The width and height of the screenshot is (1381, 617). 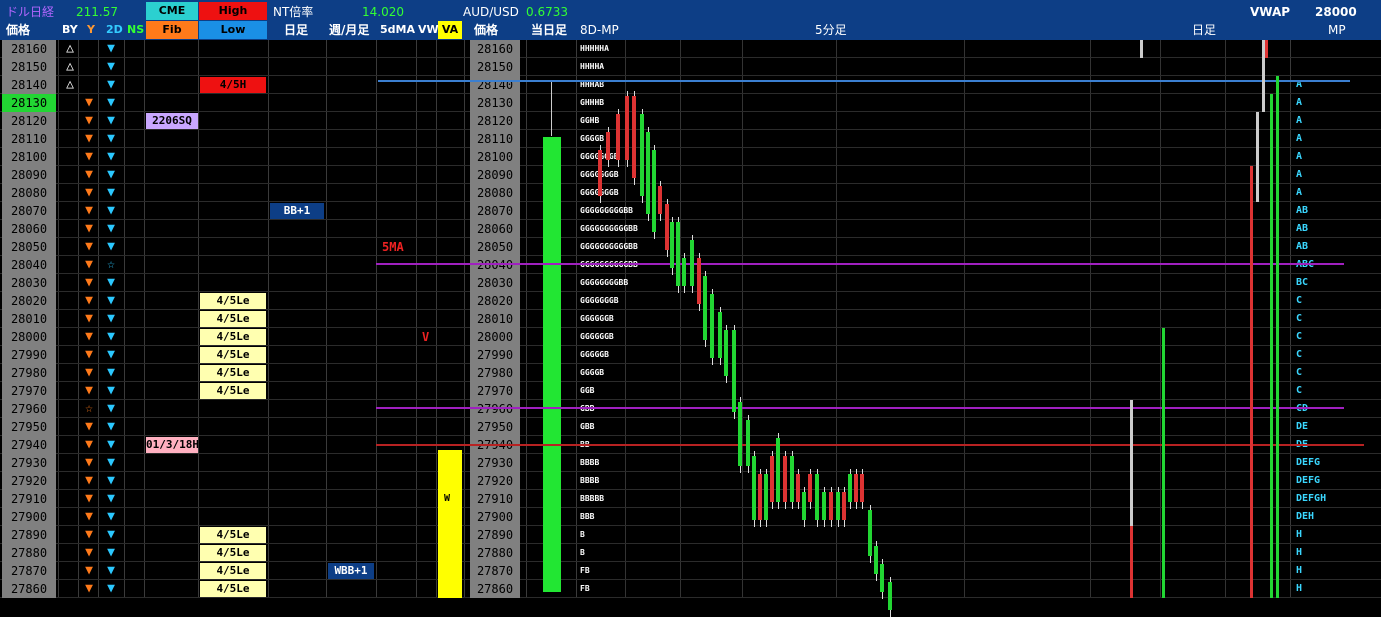 What do you see at coordinates (29, 157) in the screenshot?
I see `price-cell: 28100` at bounding box center [29, 157].